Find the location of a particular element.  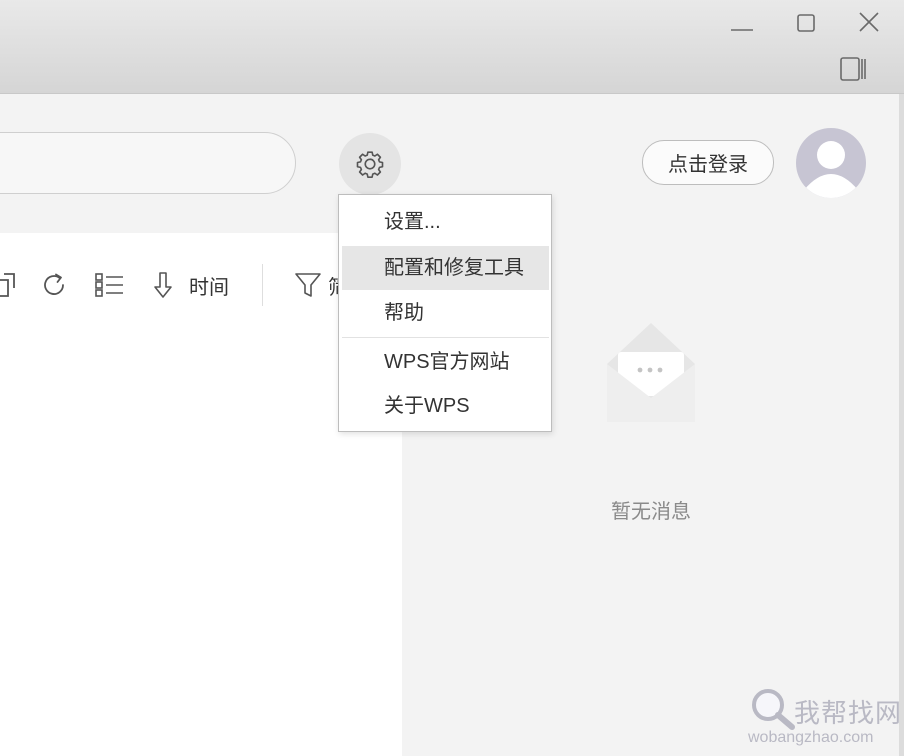

list-view-icon is located at coordinates (109, 285).